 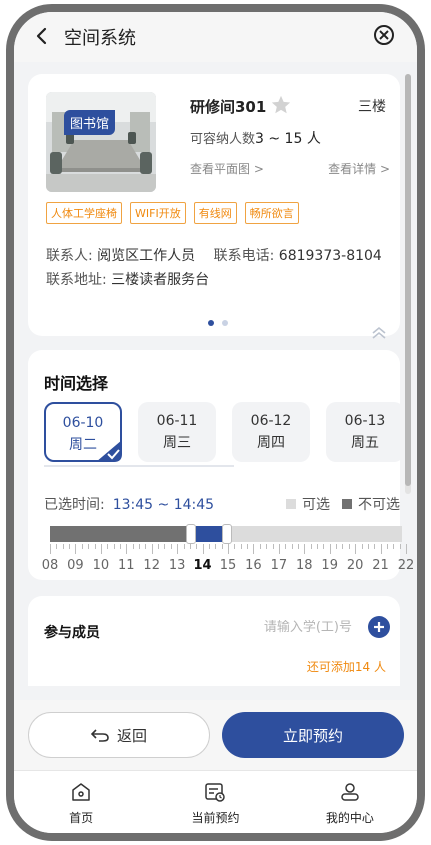 What do you see at coordinates (215, 792) in the screenshot?
I see `booking-icon` at bounding box center [215, 792].